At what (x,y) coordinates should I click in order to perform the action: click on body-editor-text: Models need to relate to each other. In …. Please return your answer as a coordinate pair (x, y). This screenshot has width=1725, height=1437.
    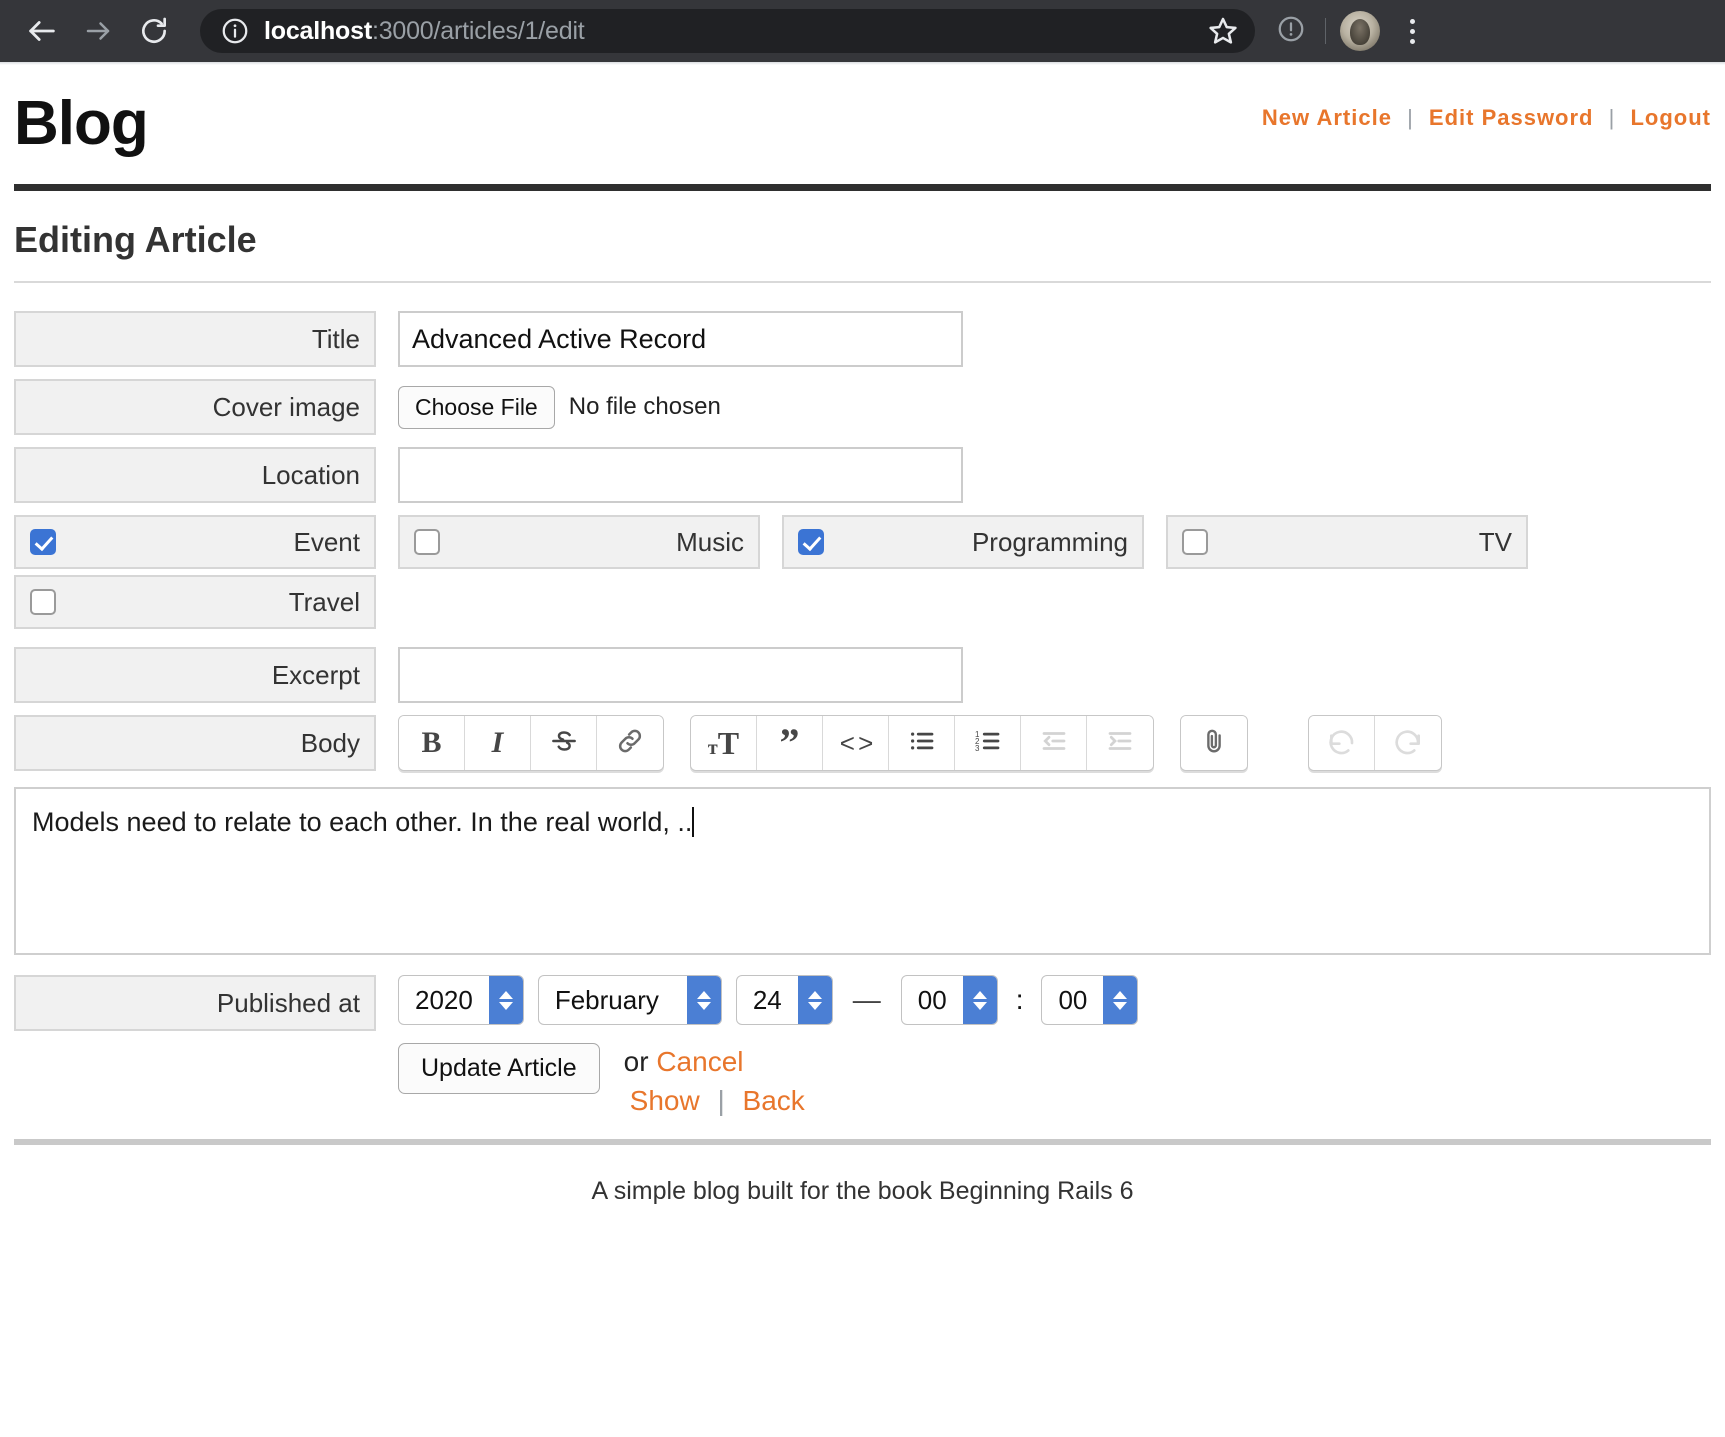
    Looking at the image, I should click on (362, 822).